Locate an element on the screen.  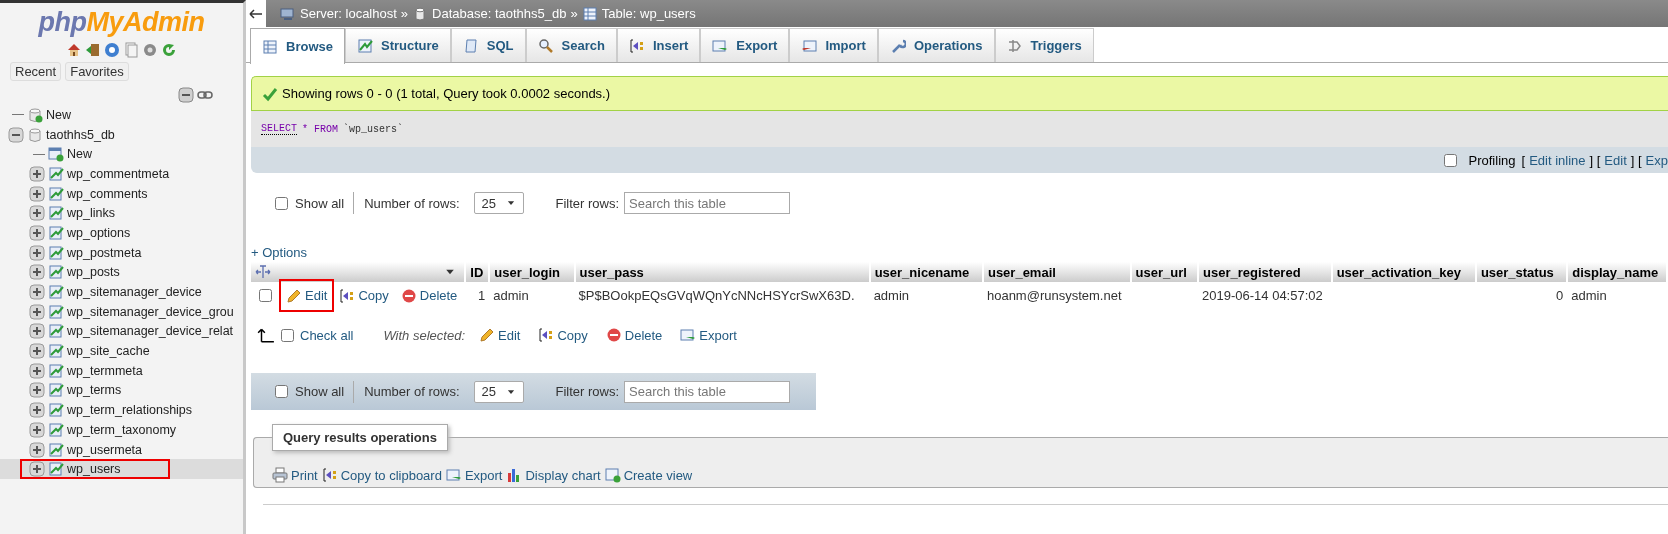
tree-item: wp_term_taxonomy is located at coordinates (122, 429).